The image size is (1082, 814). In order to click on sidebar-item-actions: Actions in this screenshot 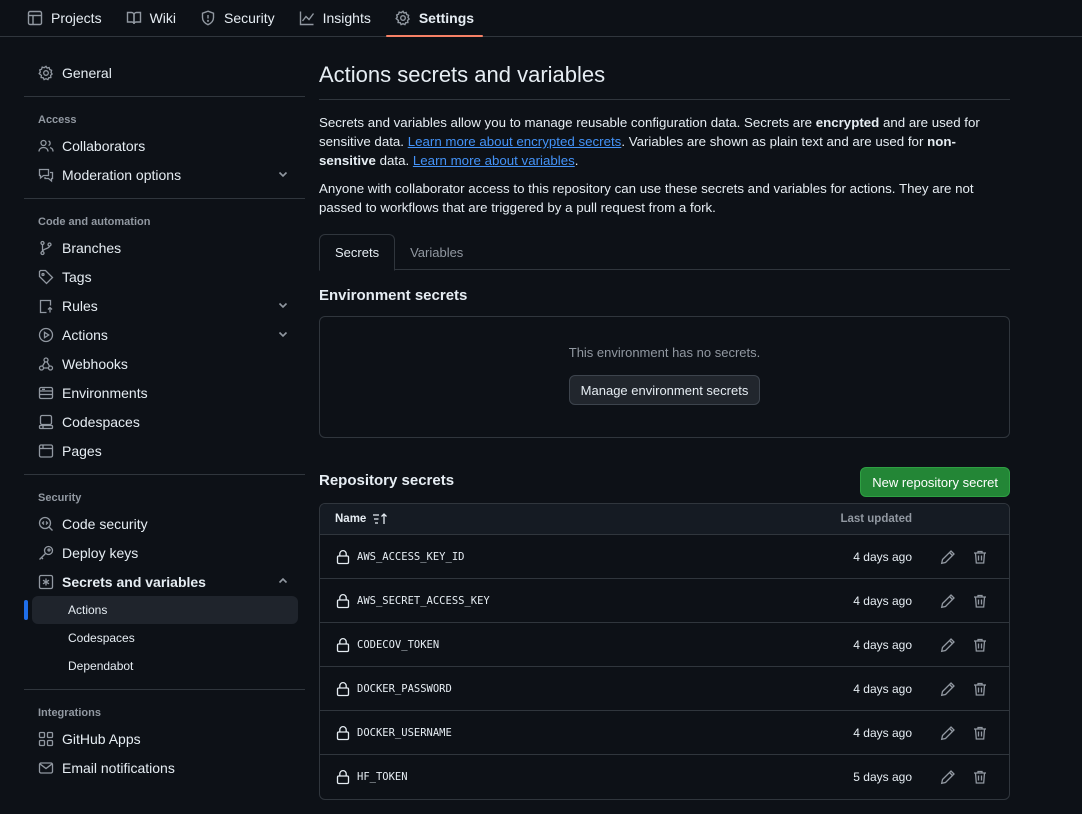, I will do `click(164, 334)`.